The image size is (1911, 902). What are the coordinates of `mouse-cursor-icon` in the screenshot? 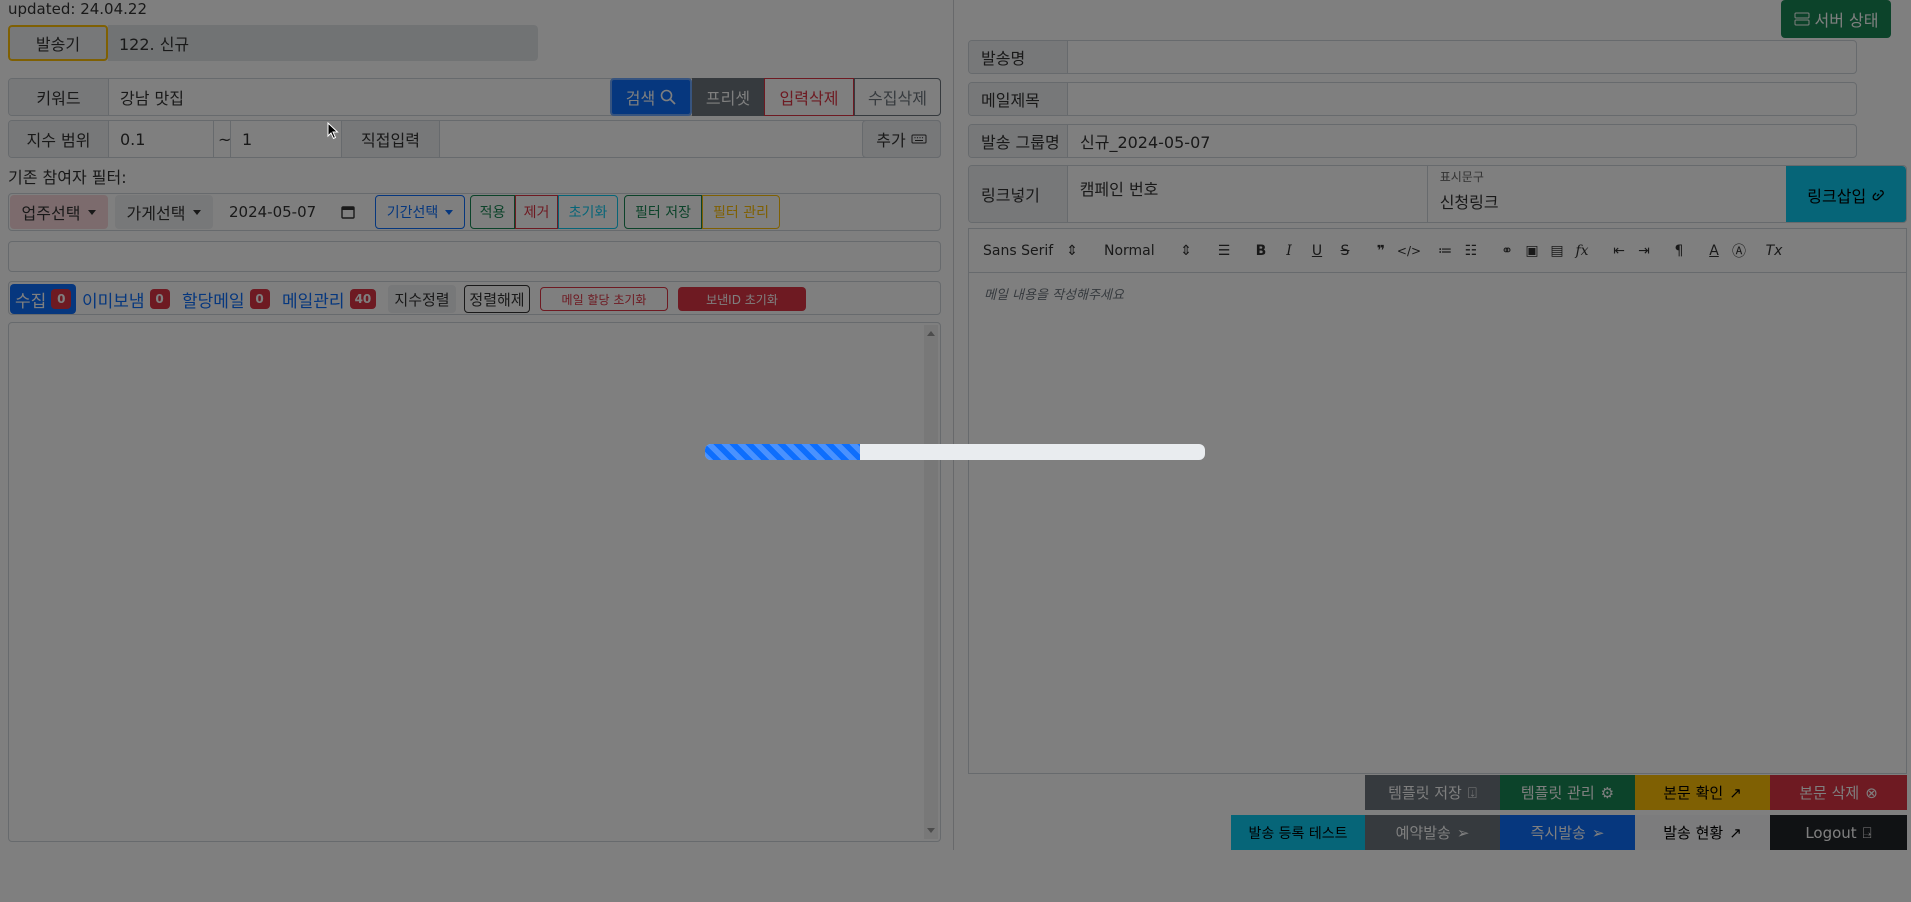 It's located at (333, 131).